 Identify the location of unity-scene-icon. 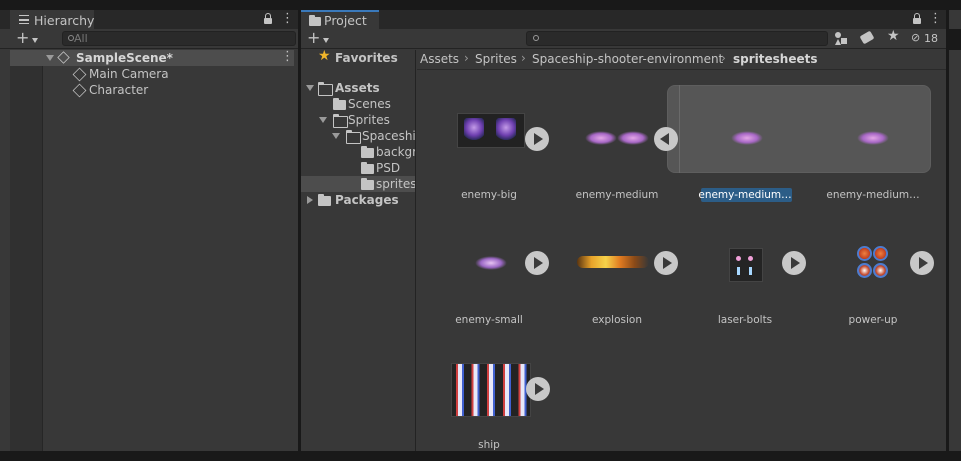
(63, 57).